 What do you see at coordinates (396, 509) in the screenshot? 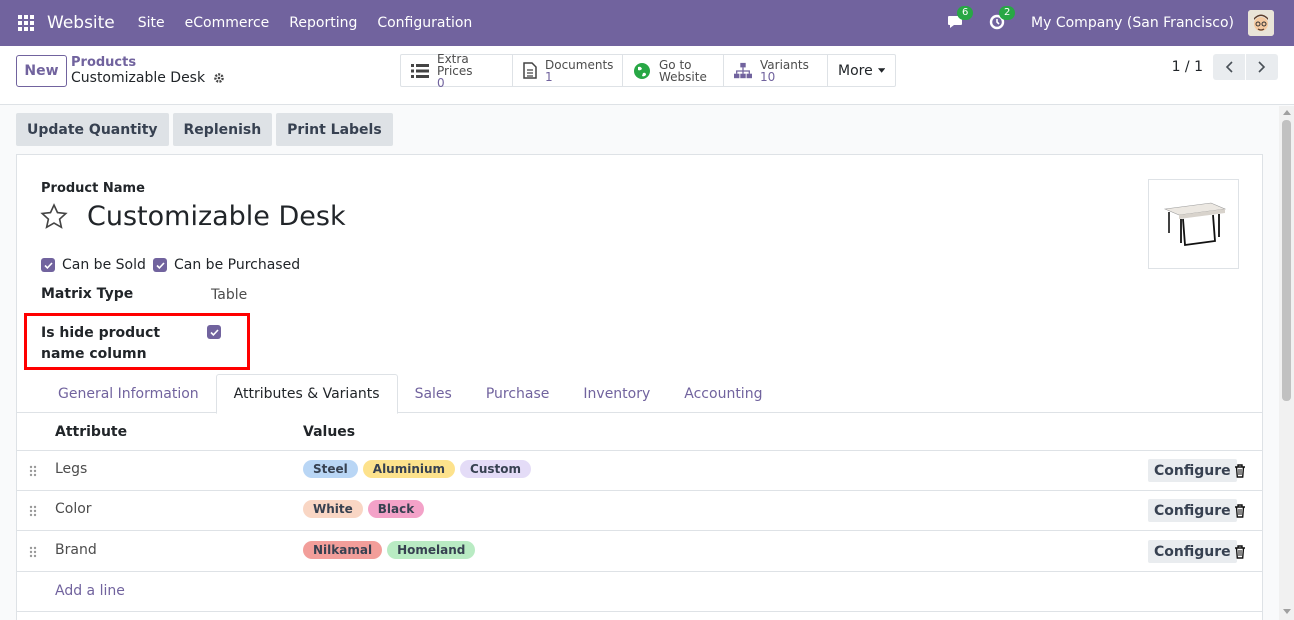
I see `value-tag: Black` at bounding box center [396, 509].